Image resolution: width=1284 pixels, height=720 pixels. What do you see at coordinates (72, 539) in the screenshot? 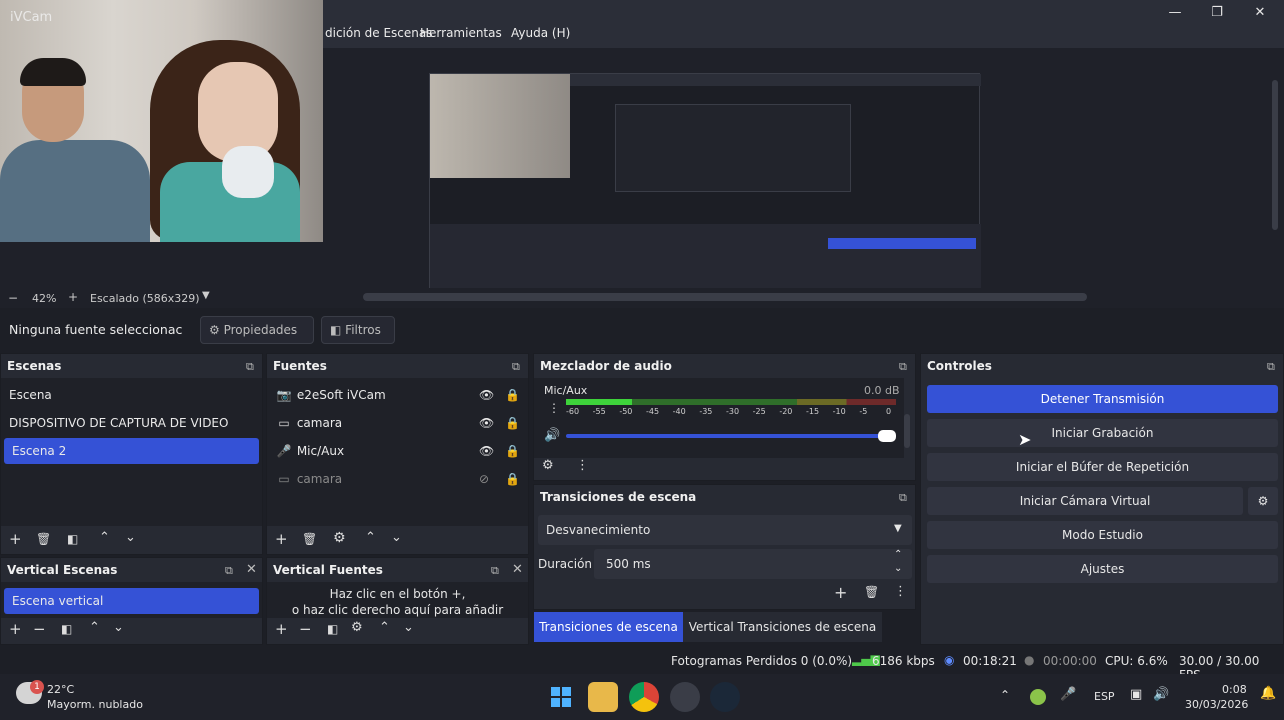
I see `scene-filters-icon: ◧` at bounding box center [72, 539].